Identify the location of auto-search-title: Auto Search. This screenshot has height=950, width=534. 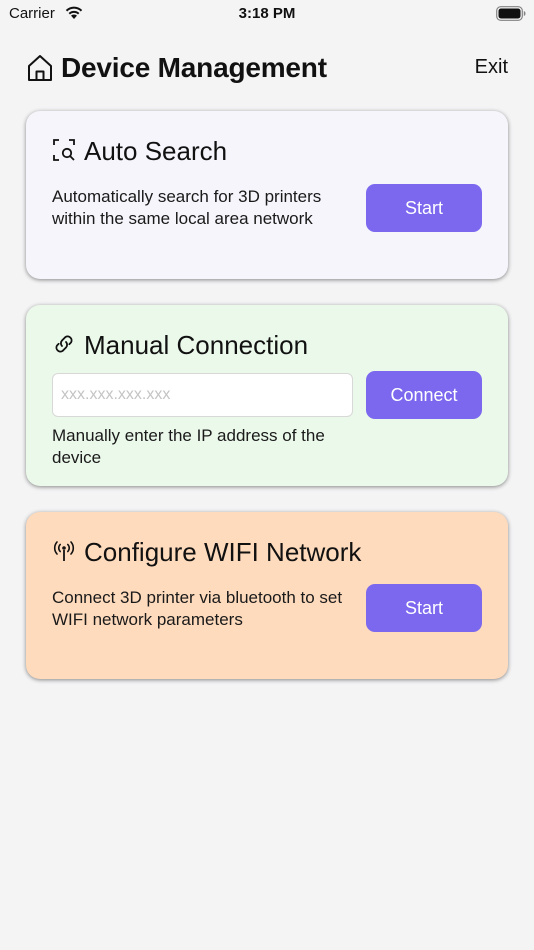
(156, 151).